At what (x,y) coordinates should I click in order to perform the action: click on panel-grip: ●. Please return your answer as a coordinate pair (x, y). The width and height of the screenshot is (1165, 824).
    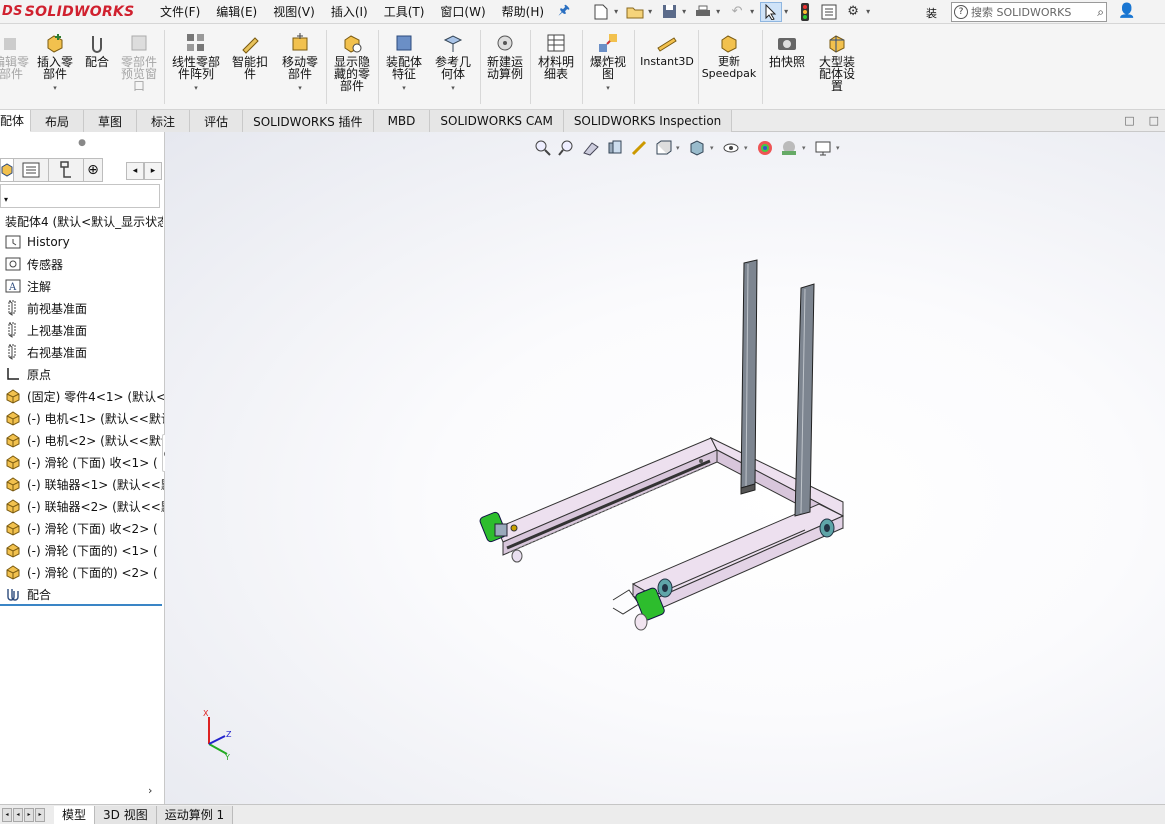
    Looking at the image, I should click on (82, 143).